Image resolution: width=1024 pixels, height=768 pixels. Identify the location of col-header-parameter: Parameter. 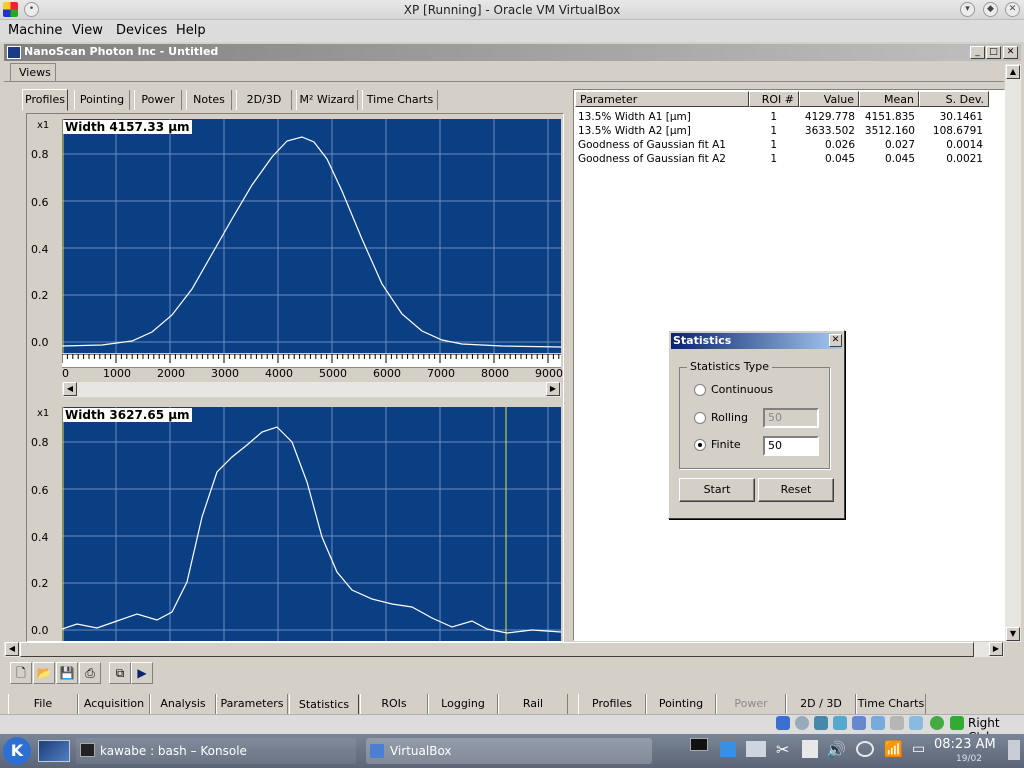
(662, 99).